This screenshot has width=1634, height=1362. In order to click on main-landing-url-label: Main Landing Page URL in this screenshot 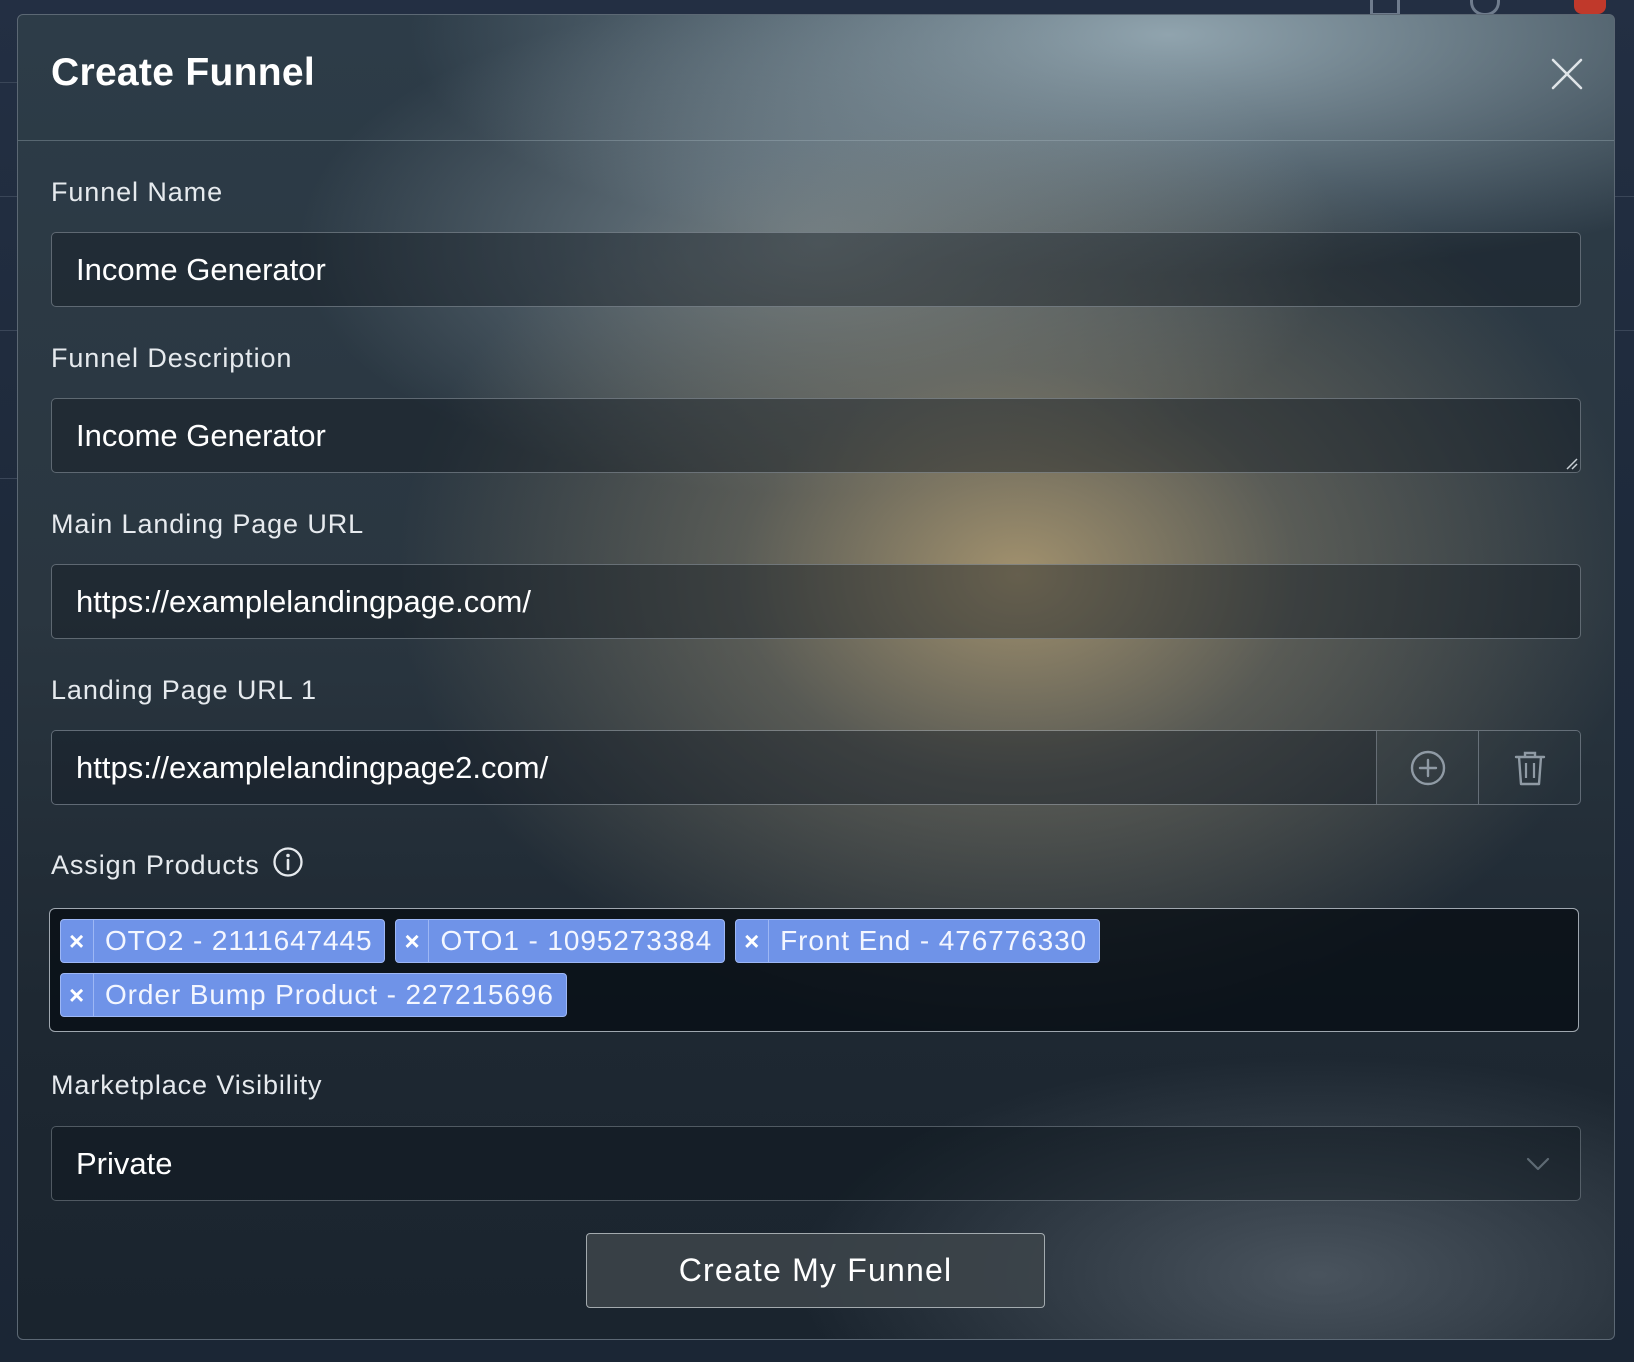, I will do `click(208, 524)`.